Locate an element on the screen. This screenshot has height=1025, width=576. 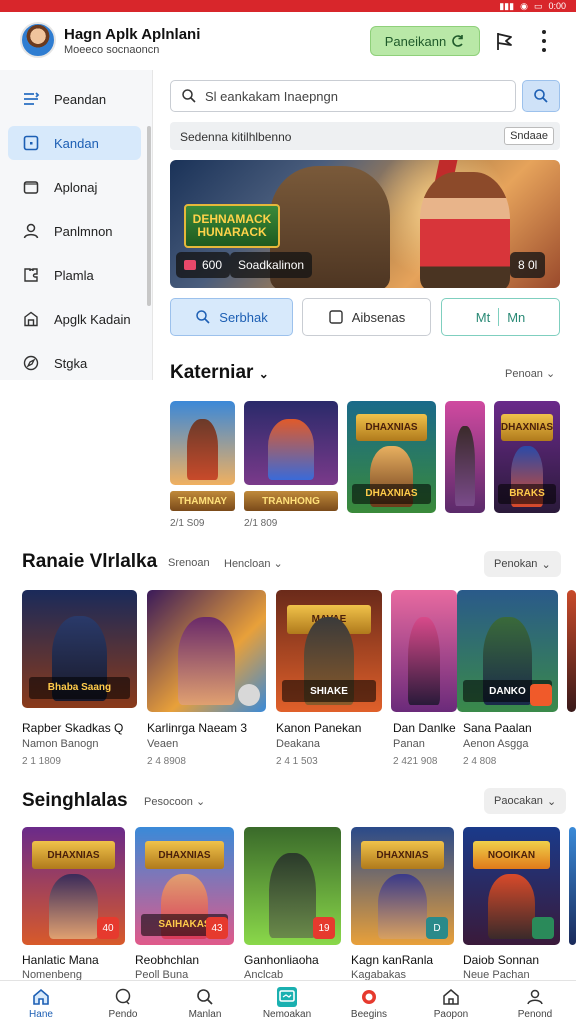
filter-chip: Sndaae is located at coordinates (529, 136).